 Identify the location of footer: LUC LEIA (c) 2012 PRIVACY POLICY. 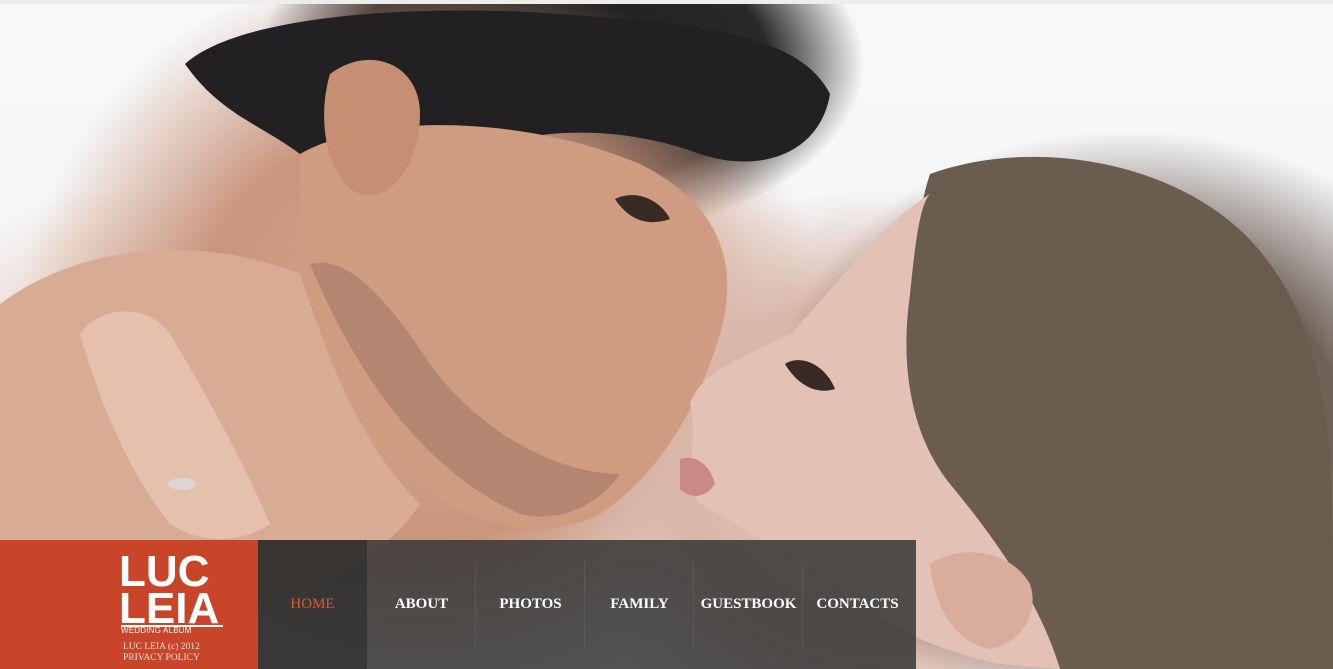
(161, 653).